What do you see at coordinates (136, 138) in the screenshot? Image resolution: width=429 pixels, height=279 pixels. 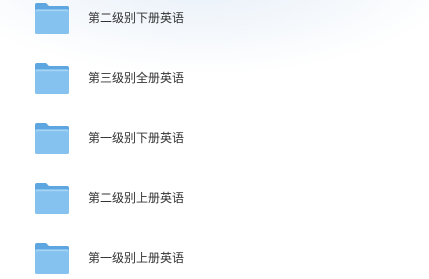 I see `folder-name: 第一级别下册英语` at bounding box center [136, 138].